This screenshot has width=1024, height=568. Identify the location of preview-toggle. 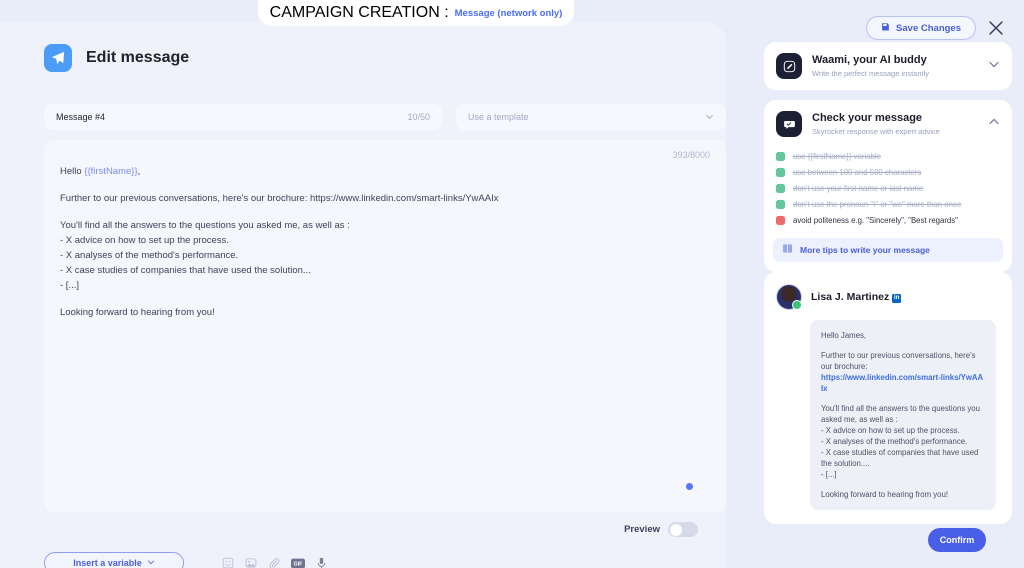
(683, 529).